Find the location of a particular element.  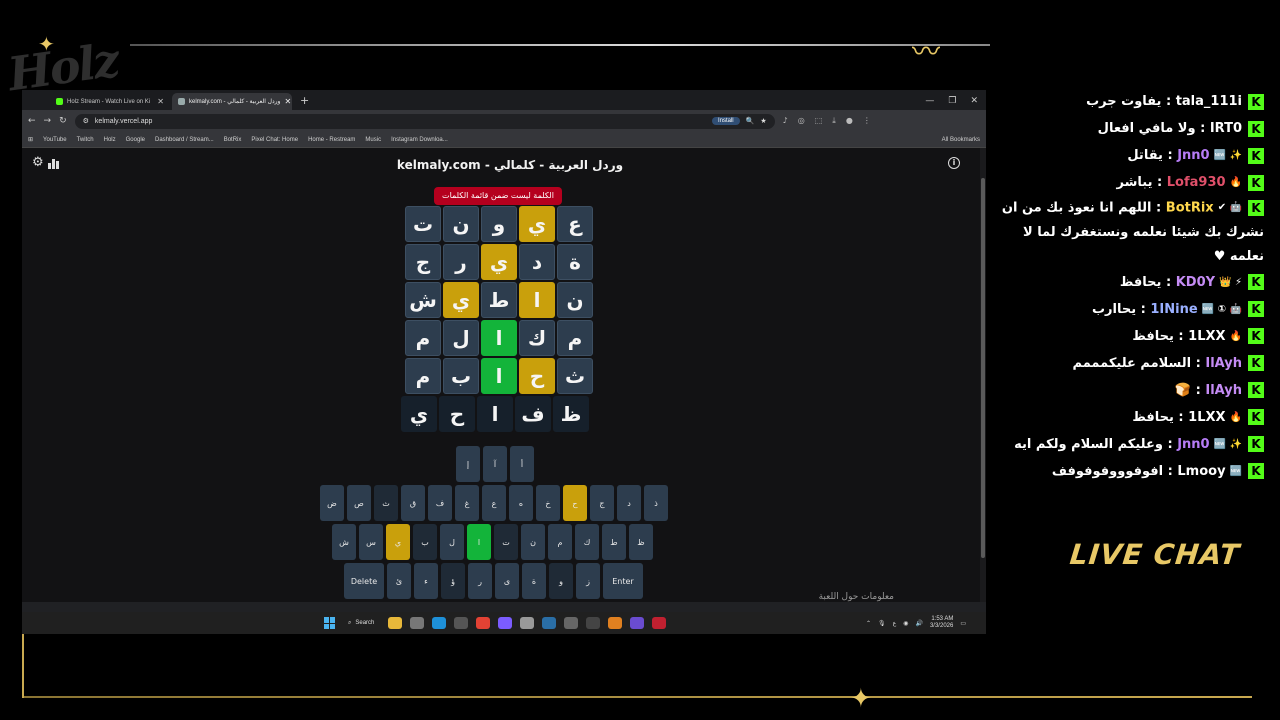

key-letter: ش is located at coordinates (344, 542).